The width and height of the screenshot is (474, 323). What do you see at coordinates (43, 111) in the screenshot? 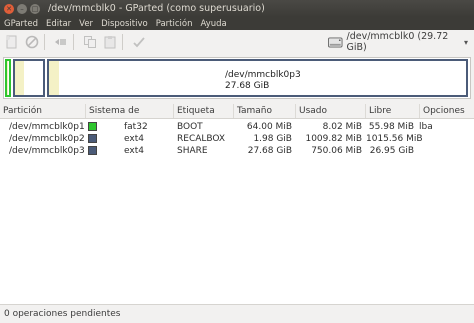
I see `column-header-partition: Partición` at bounding box center [43, 111].